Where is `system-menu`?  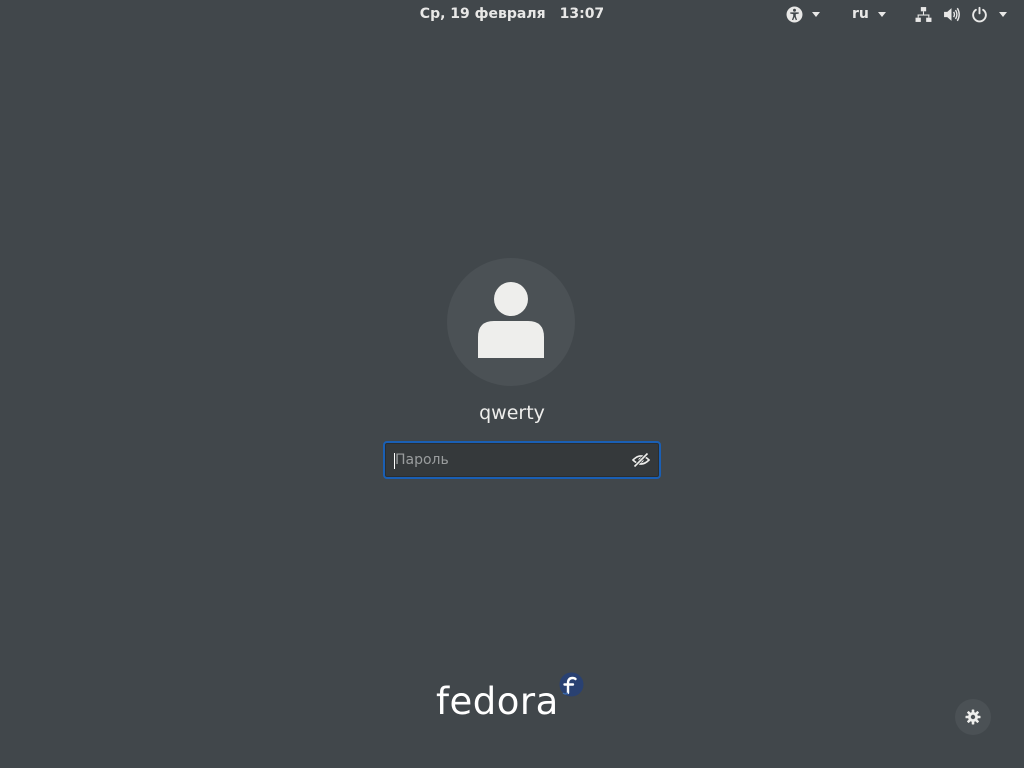 system-menu is located at coordinates (961, 14).